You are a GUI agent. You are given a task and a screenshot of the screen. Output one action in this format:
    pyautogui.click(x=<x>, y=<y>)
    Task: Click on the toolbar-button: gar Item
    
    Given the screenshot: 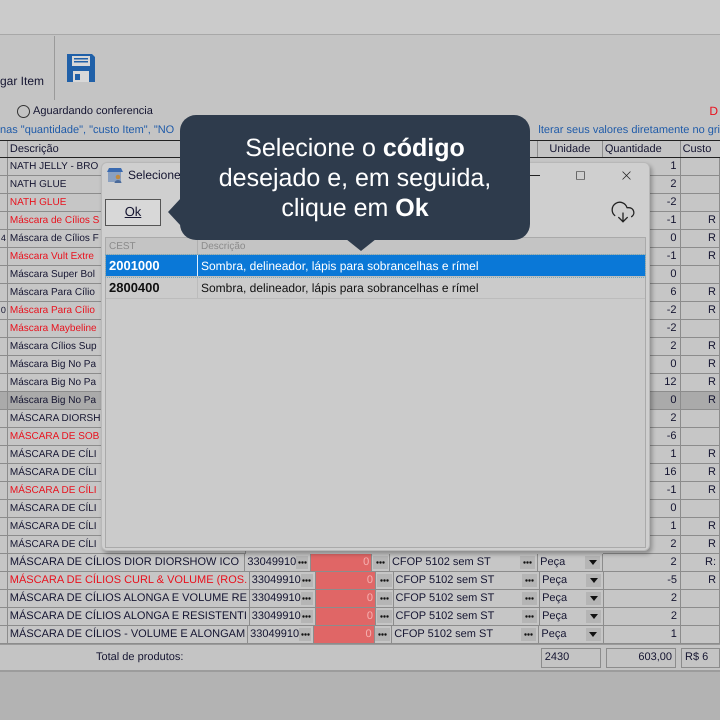 What is the action you would take?
    pyautogui.click(x=22, y=81)
    